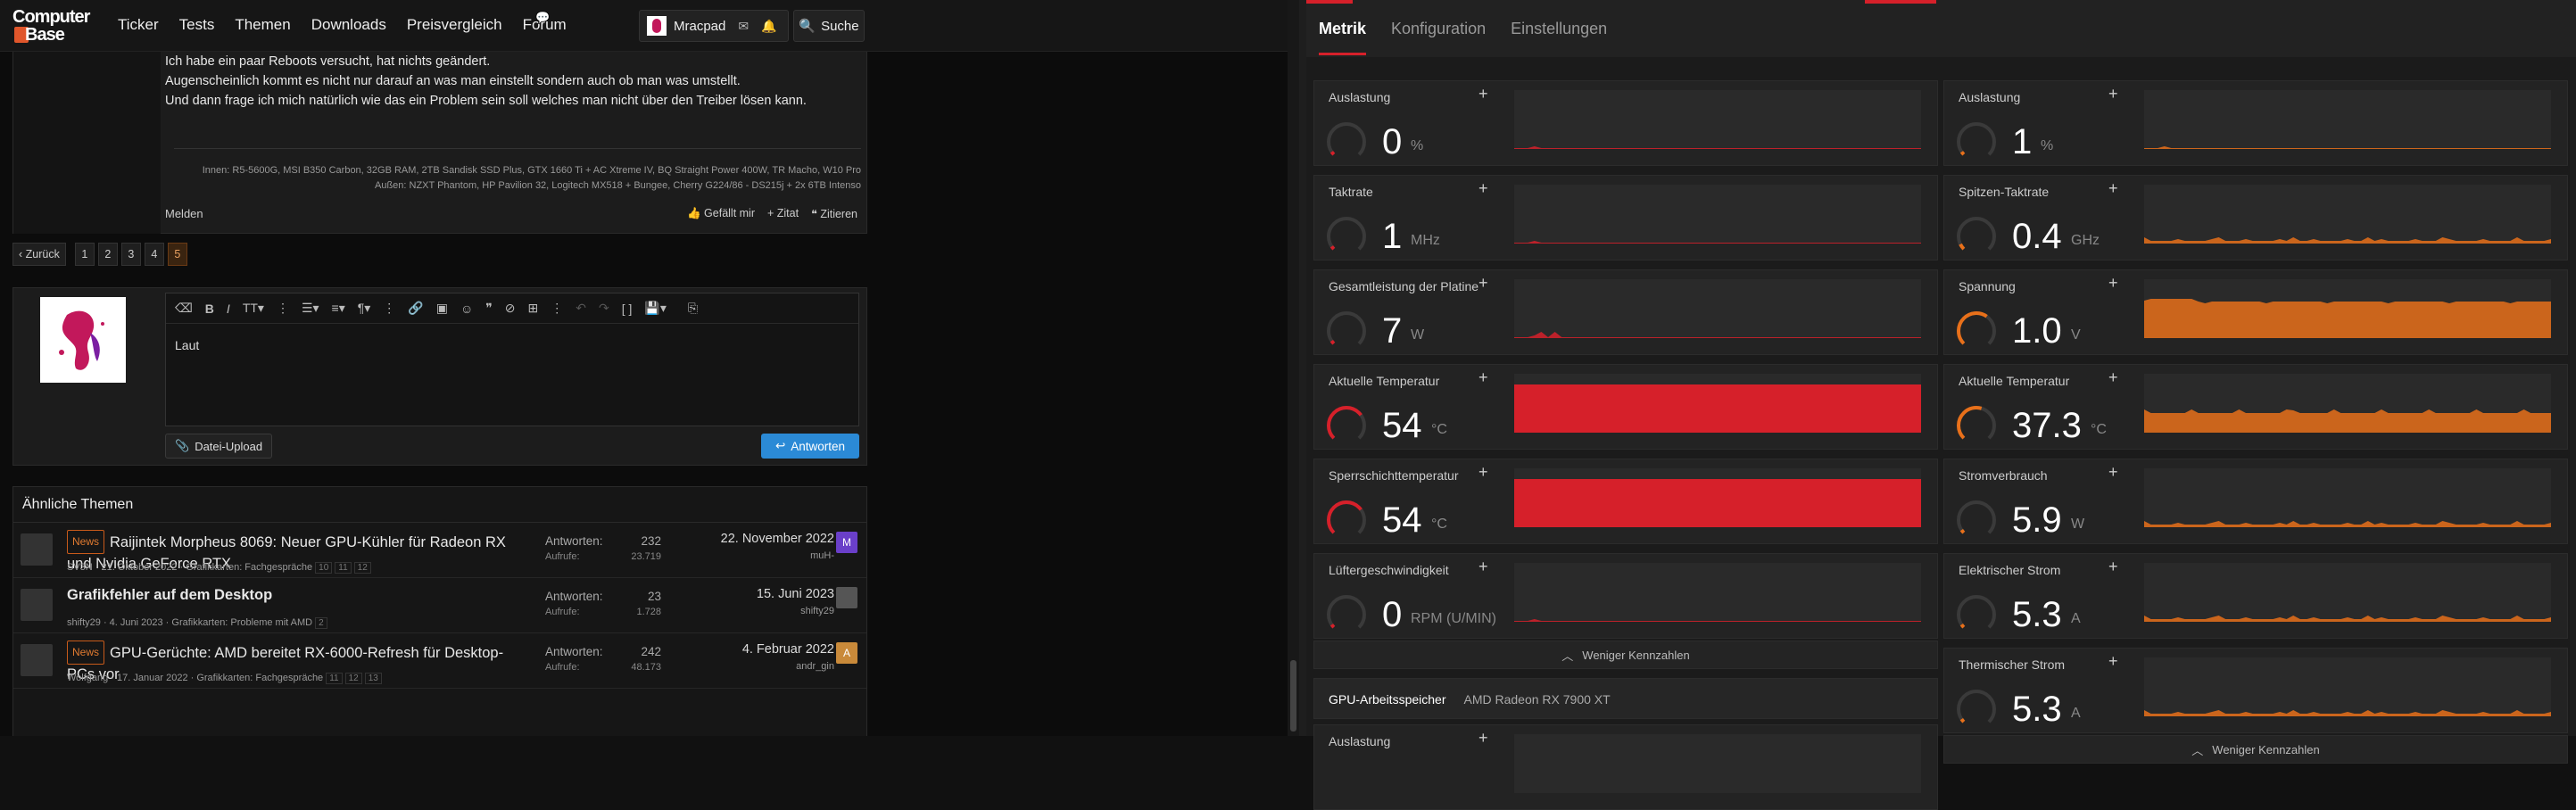 The width and height of the screenshot is (2576, 810). What do you see at coordinates (1302, 368) in the screenshot?
I see `window-divider` at bounding box center [1302, 368].